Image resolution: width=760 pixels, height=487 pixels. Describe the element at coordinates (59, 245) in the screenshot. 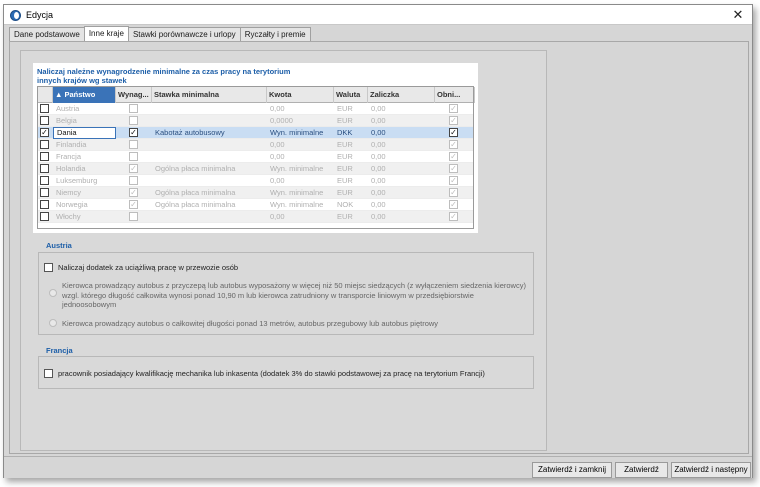

I see `austria-section-title: Austria` at that location.